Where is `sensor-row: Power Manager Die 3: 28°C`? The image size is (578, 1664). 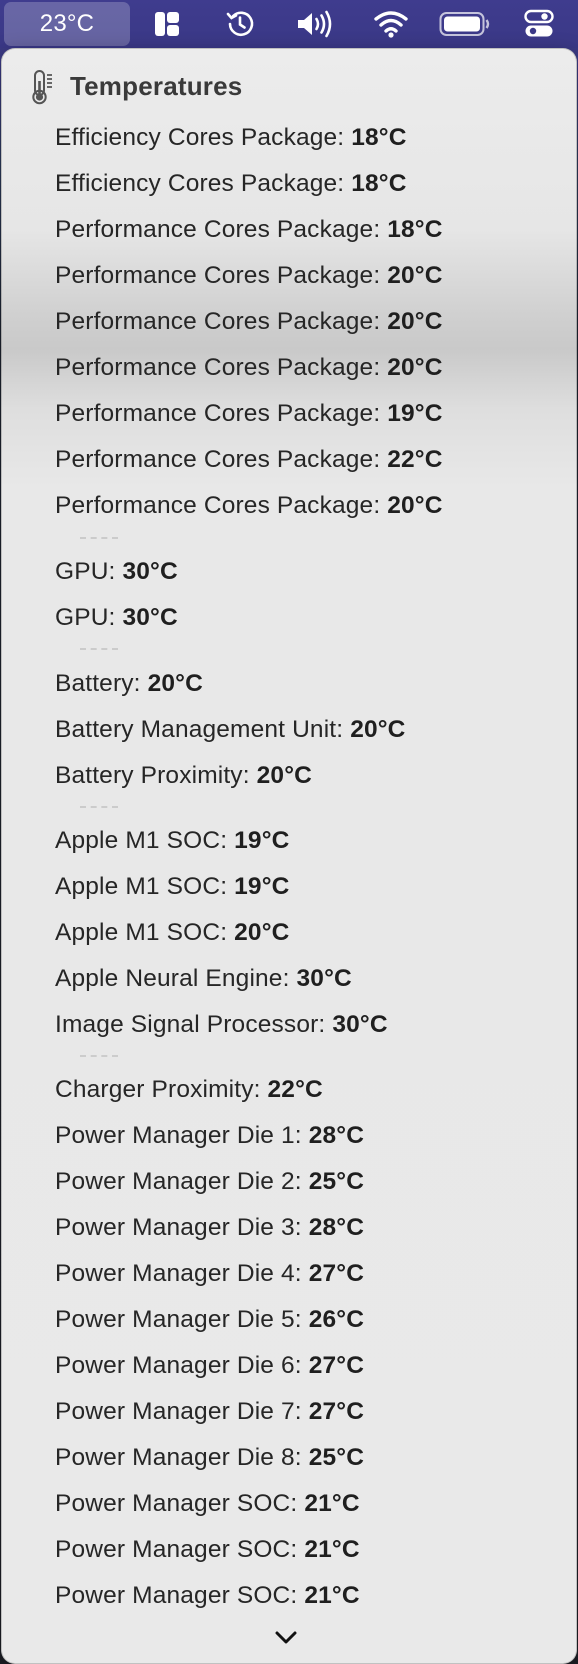 sensor-row: Power Manager Die 3: 28°C is located at coordinates (209, 1228).